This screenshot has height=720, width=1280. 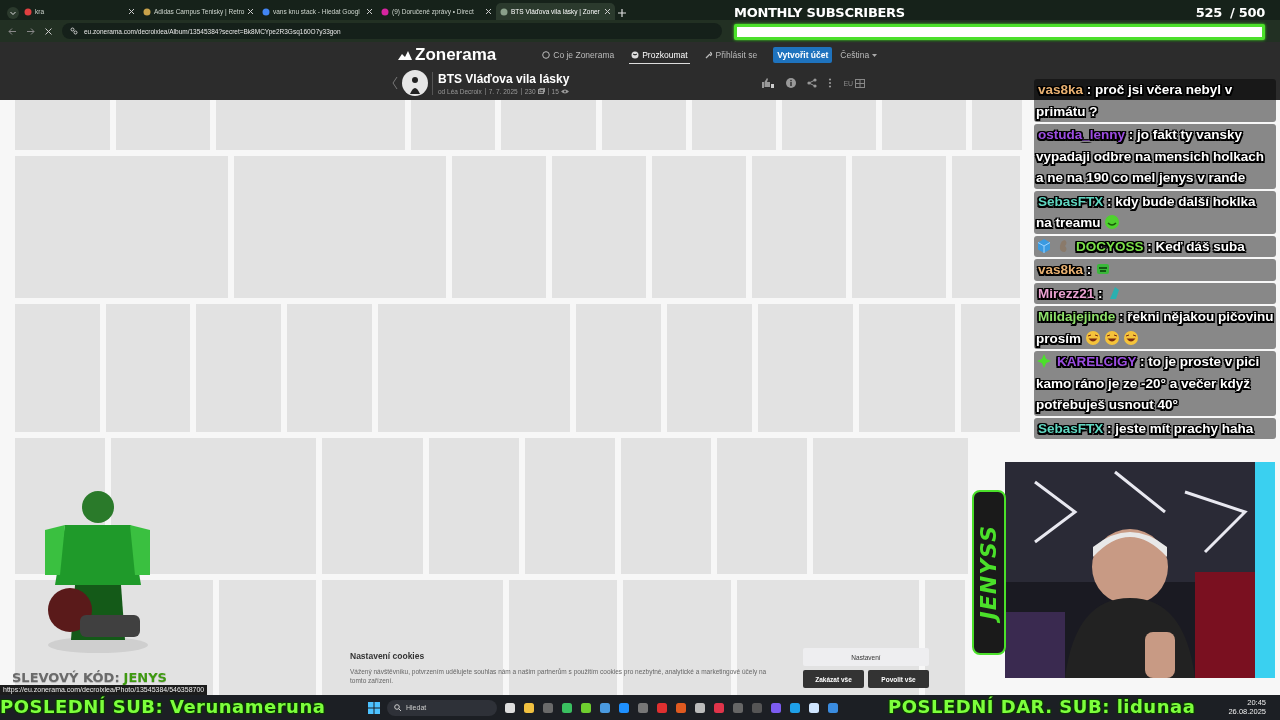 I want to click on chat-message: vas8ka : proč jsi včera nebyl v primátu ?, so click(x=1155, y=100).